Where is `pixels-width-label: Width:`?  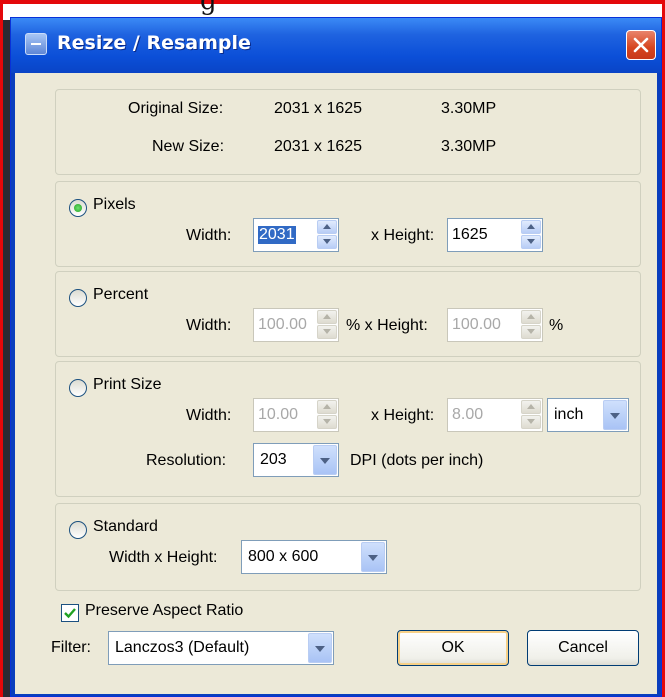
pixels-width-label: Width: is located at coordinates (209, 235).